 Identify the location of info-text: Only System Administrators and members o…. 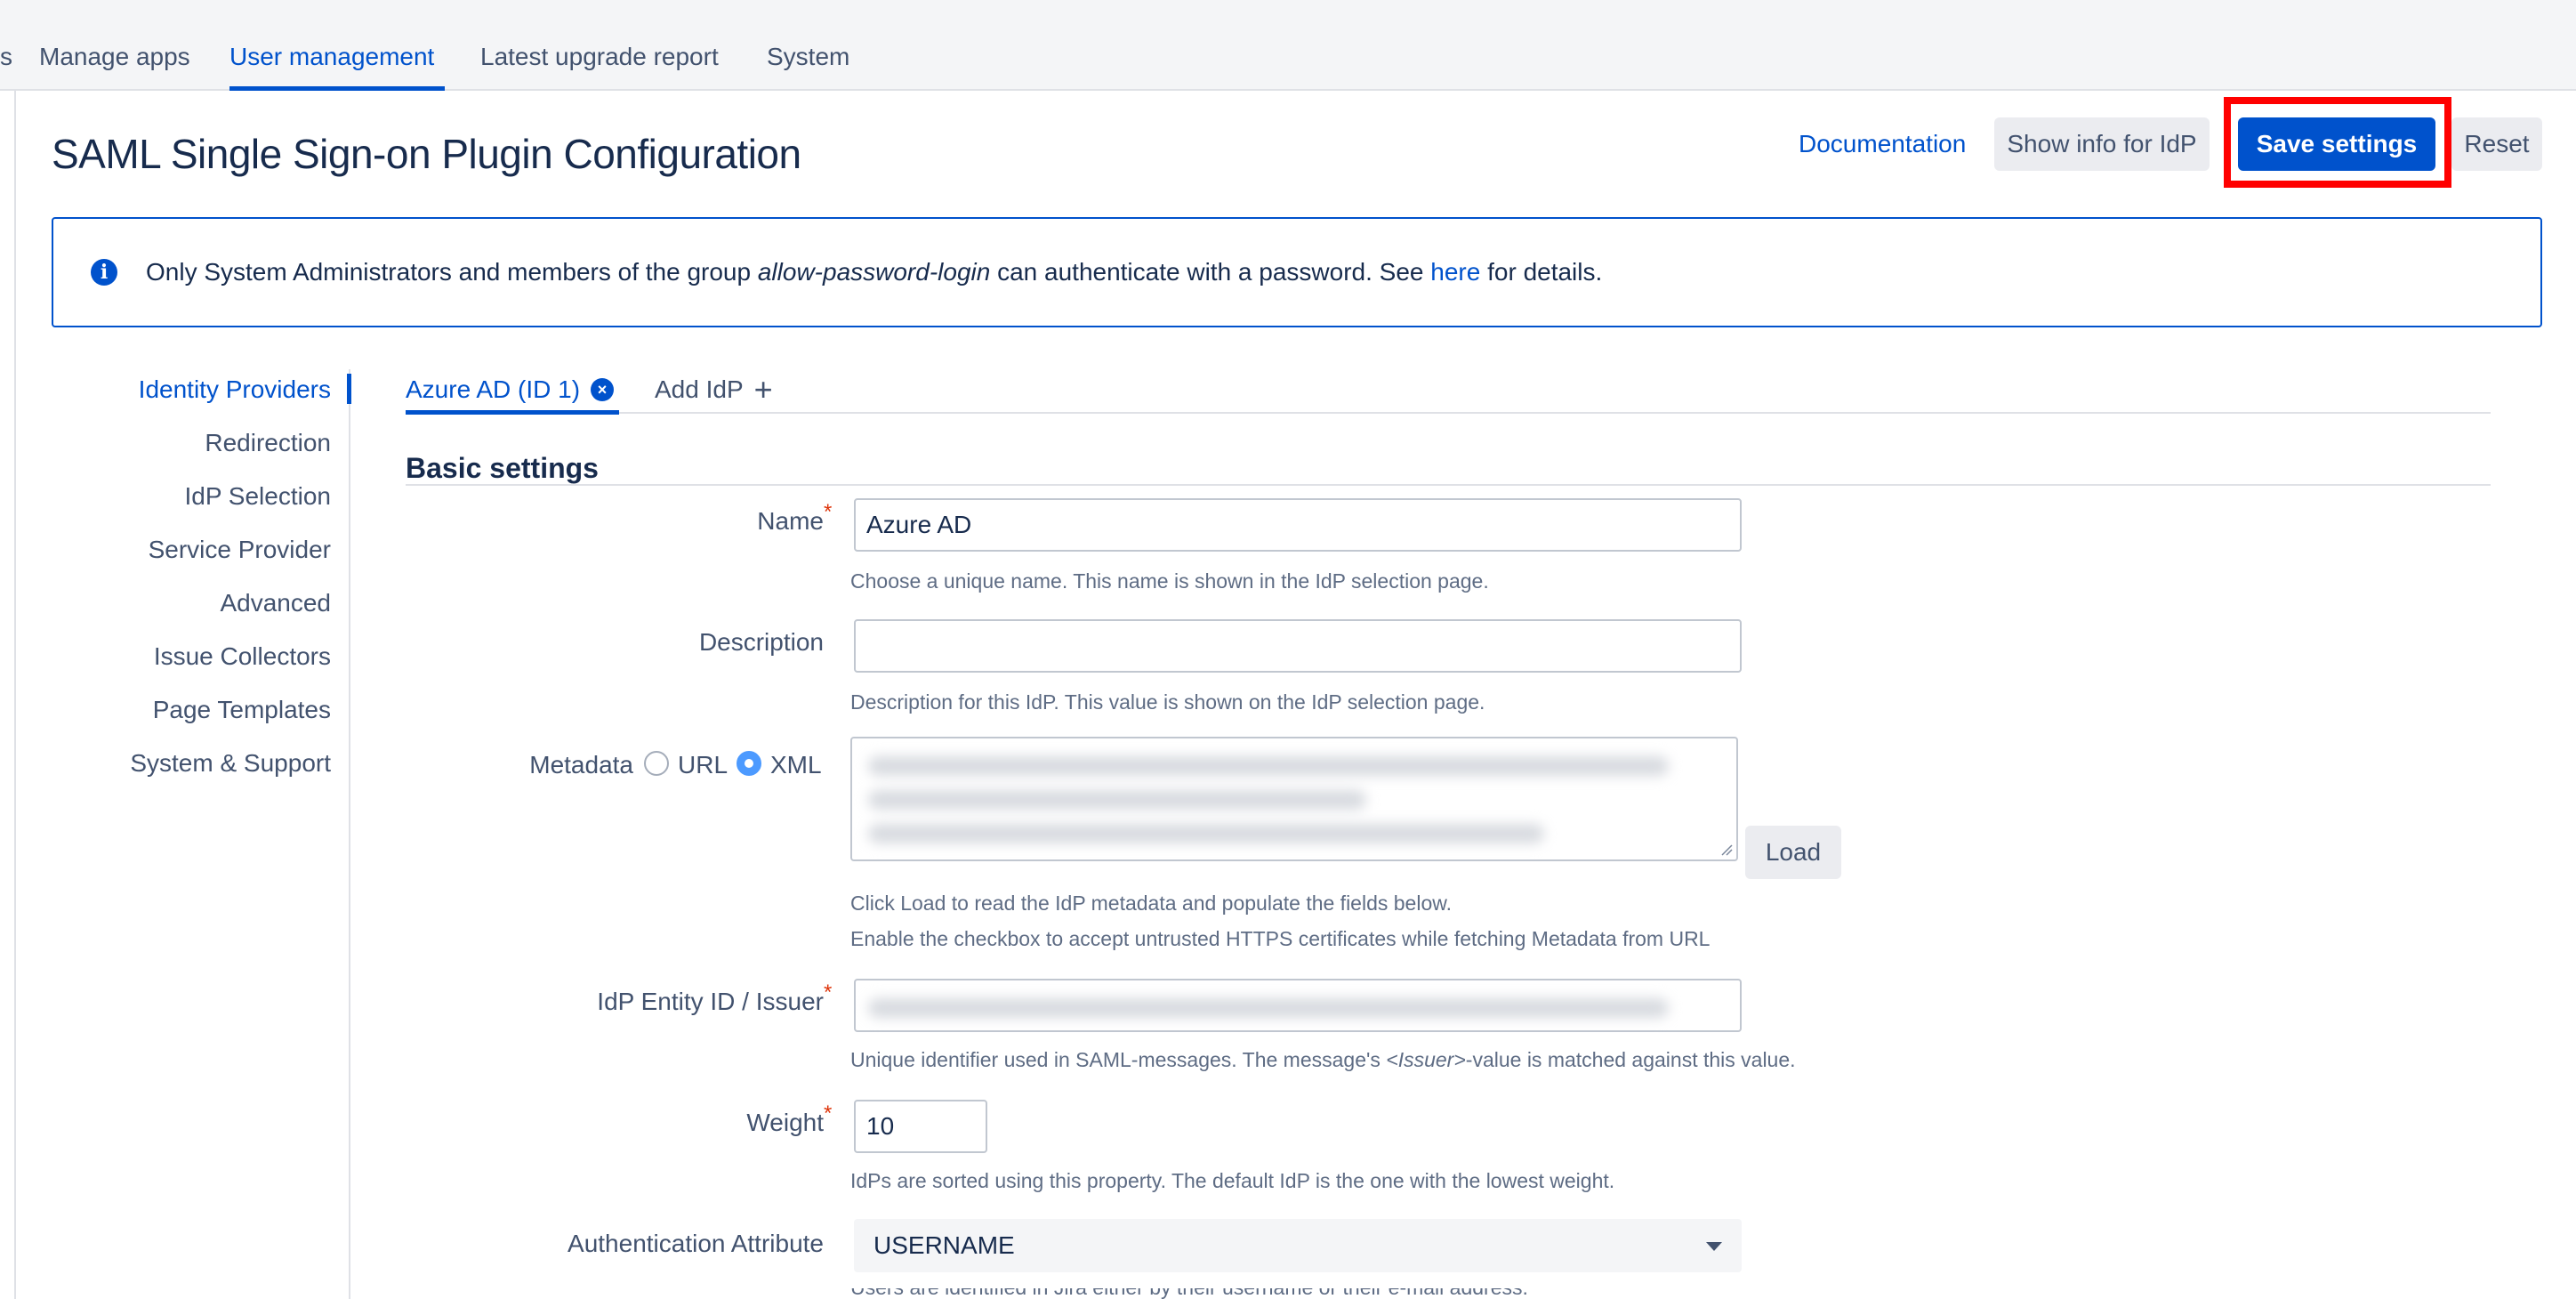
(874, 272).